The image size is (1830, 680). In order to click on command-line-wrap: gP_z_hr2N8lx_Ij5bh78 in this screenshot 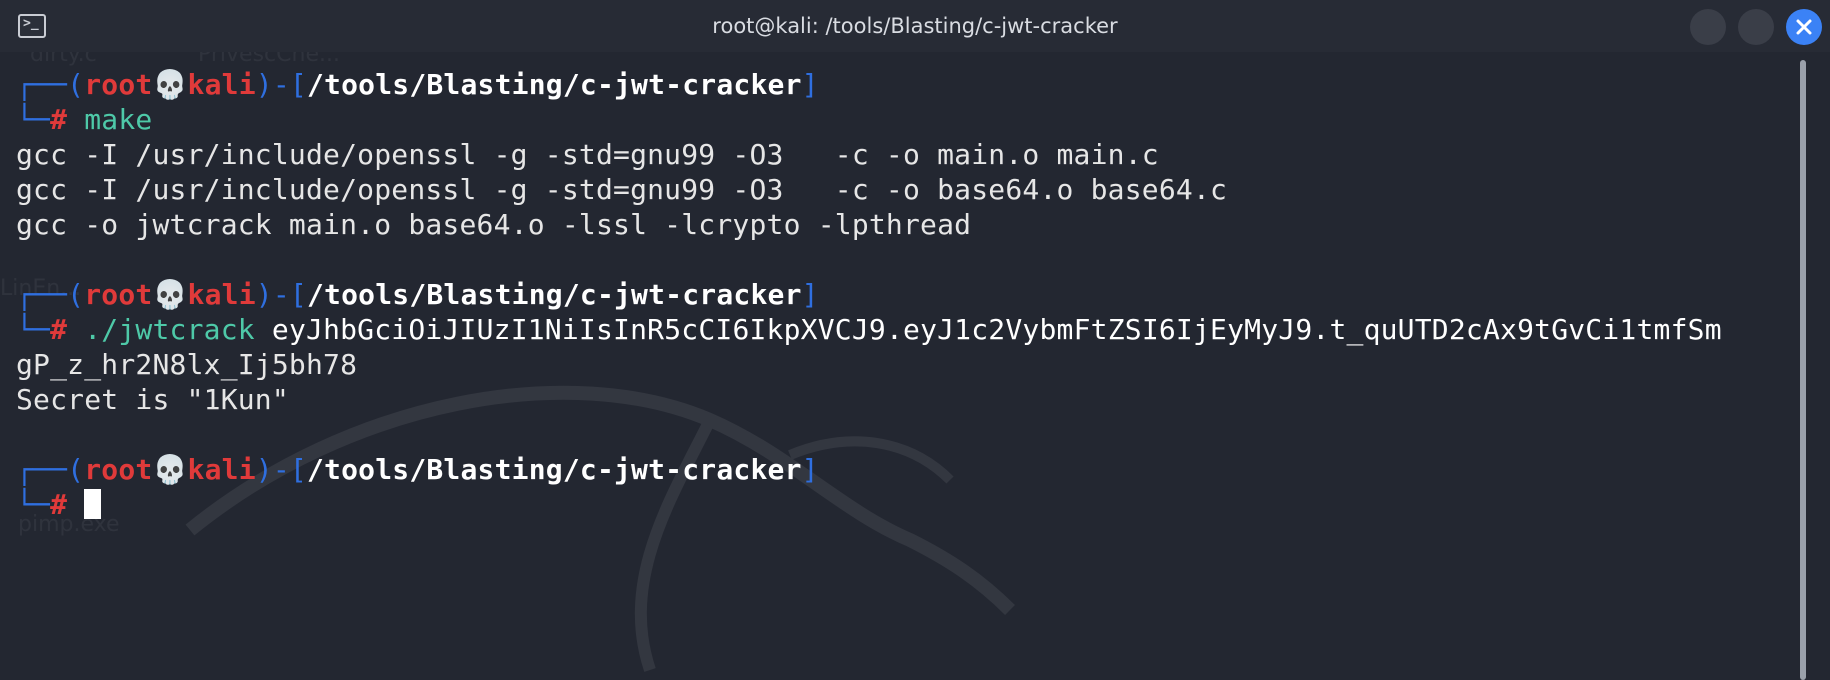, I will do `click(187, 364)`.